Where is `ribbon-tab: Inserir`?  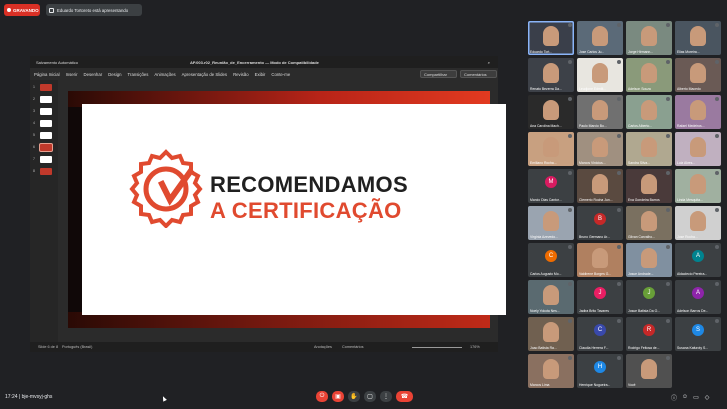 ribbon-tab: Inserir is located at coordinates (72, 74).